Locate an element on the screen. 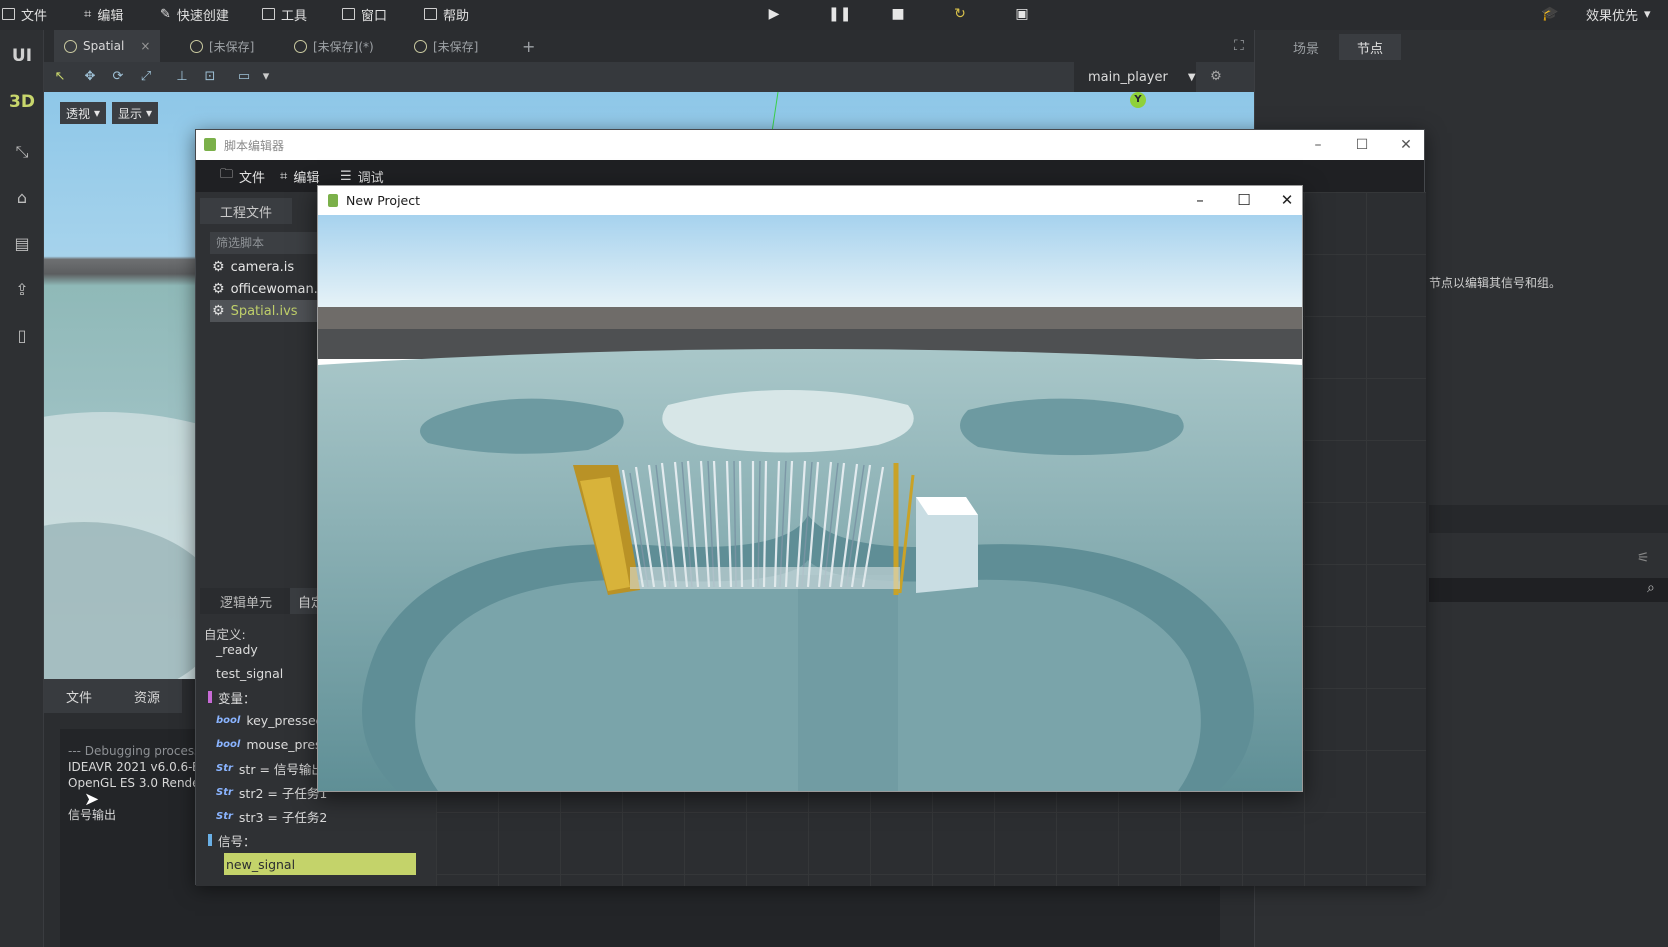 This screenshot has height=947, width=1668. signals-marker is located at coordinates (210, 840).